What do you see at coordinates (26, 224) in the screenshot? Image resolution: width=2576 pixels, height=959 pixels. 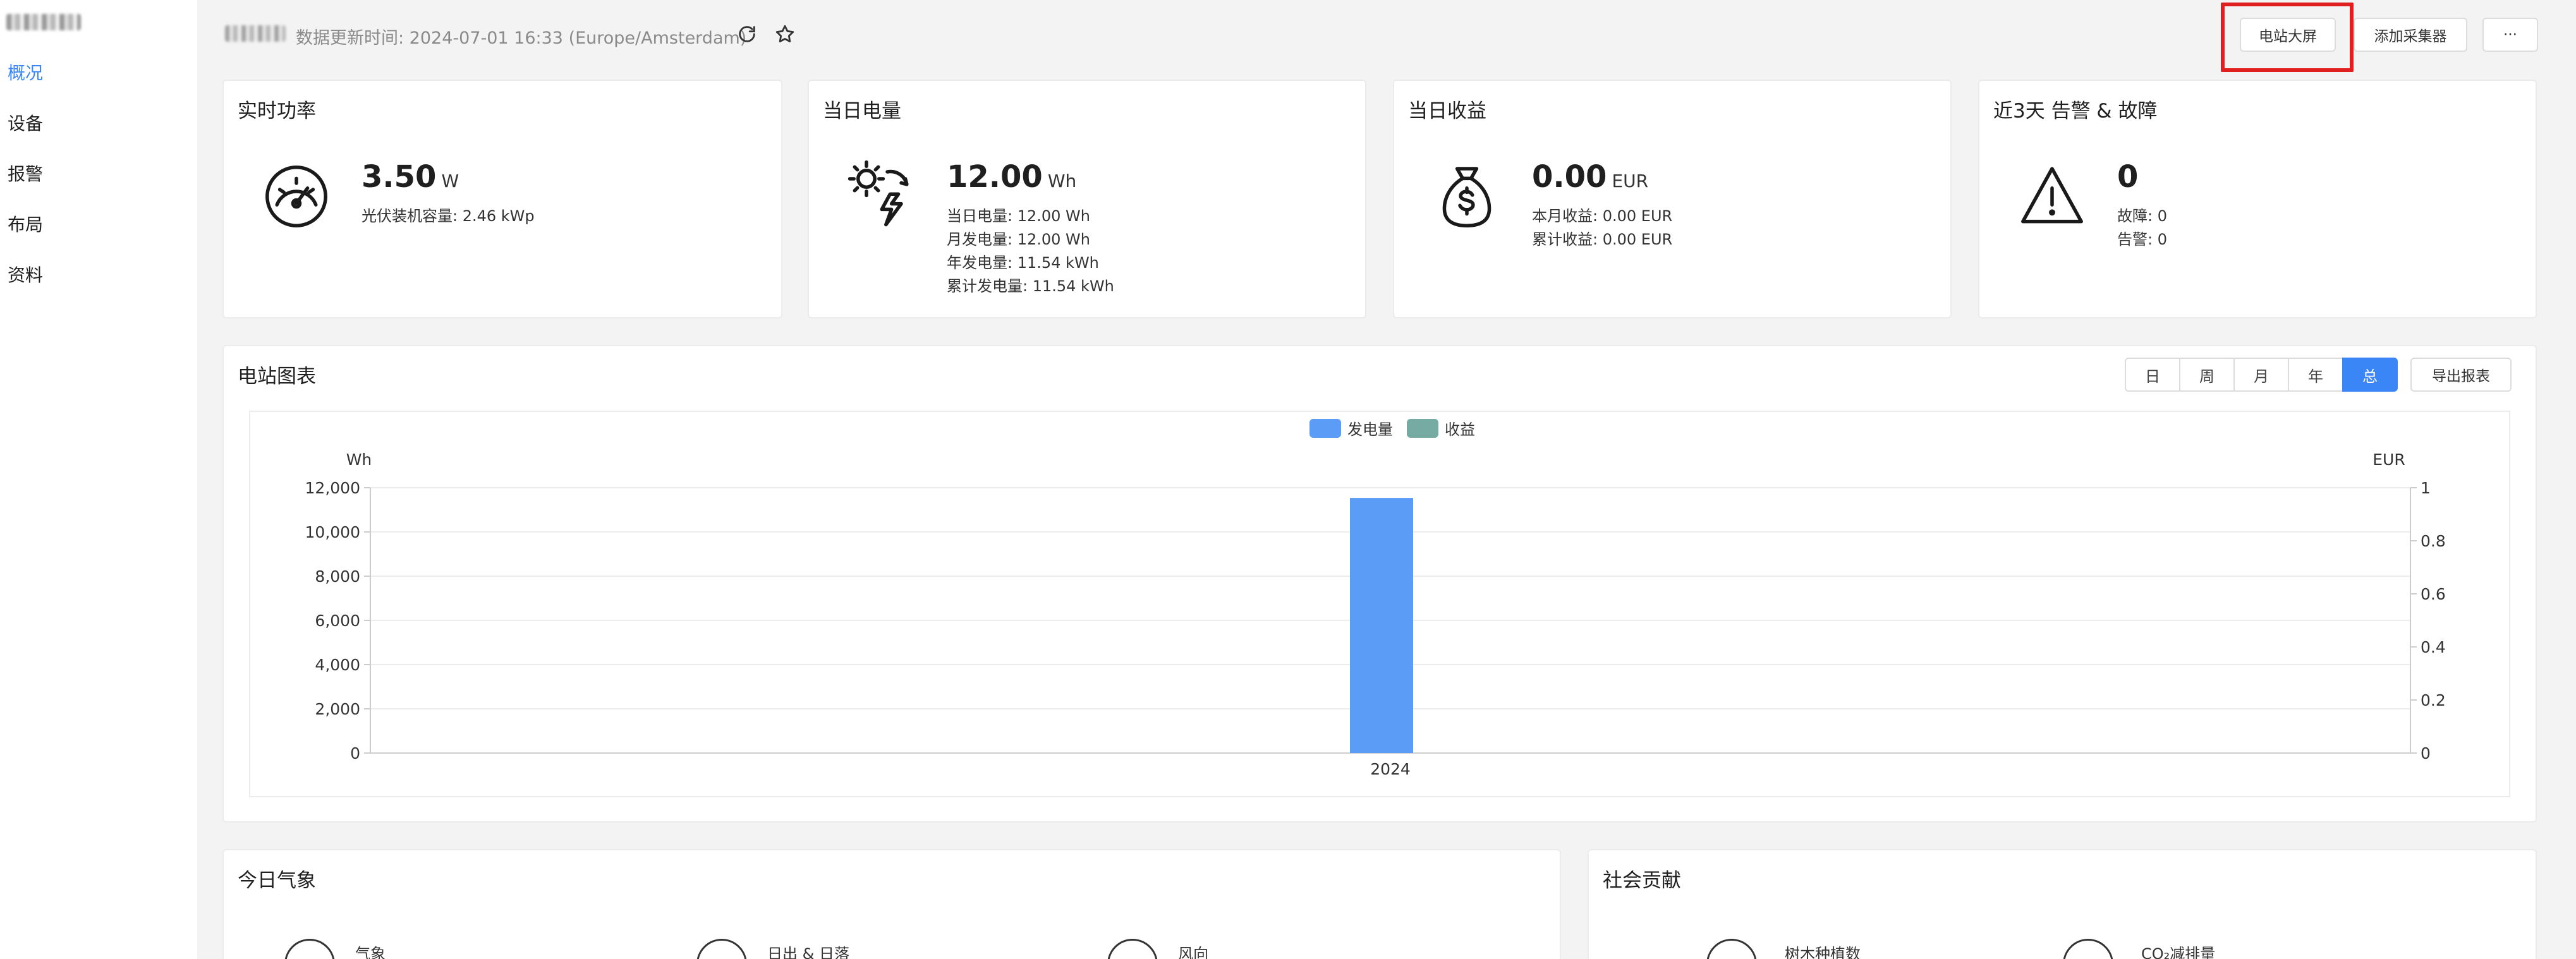 I see `sidebar-item-layout: 布局` at bounding box center [26, 224].